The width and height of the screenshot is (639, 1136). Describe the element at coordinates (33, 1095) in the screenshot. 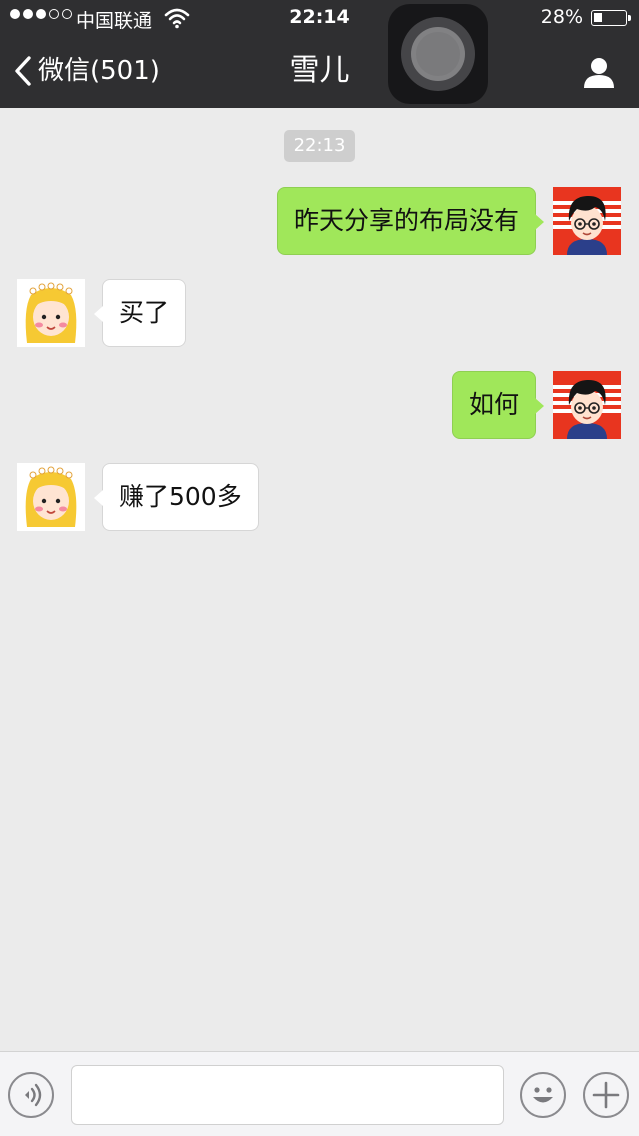

I see `voice-icon` at that location.